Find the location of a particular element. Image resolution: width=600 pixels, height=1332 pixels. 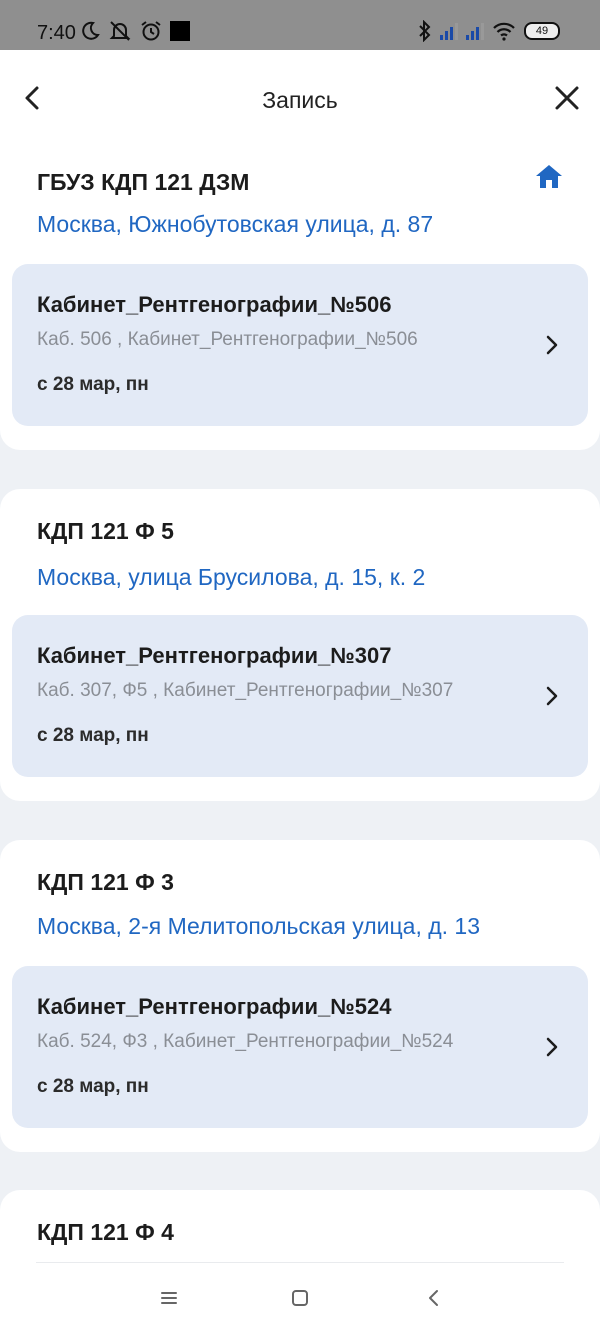

location-name: КДП 121 Ф 3 is located at coordinates (105, 882).